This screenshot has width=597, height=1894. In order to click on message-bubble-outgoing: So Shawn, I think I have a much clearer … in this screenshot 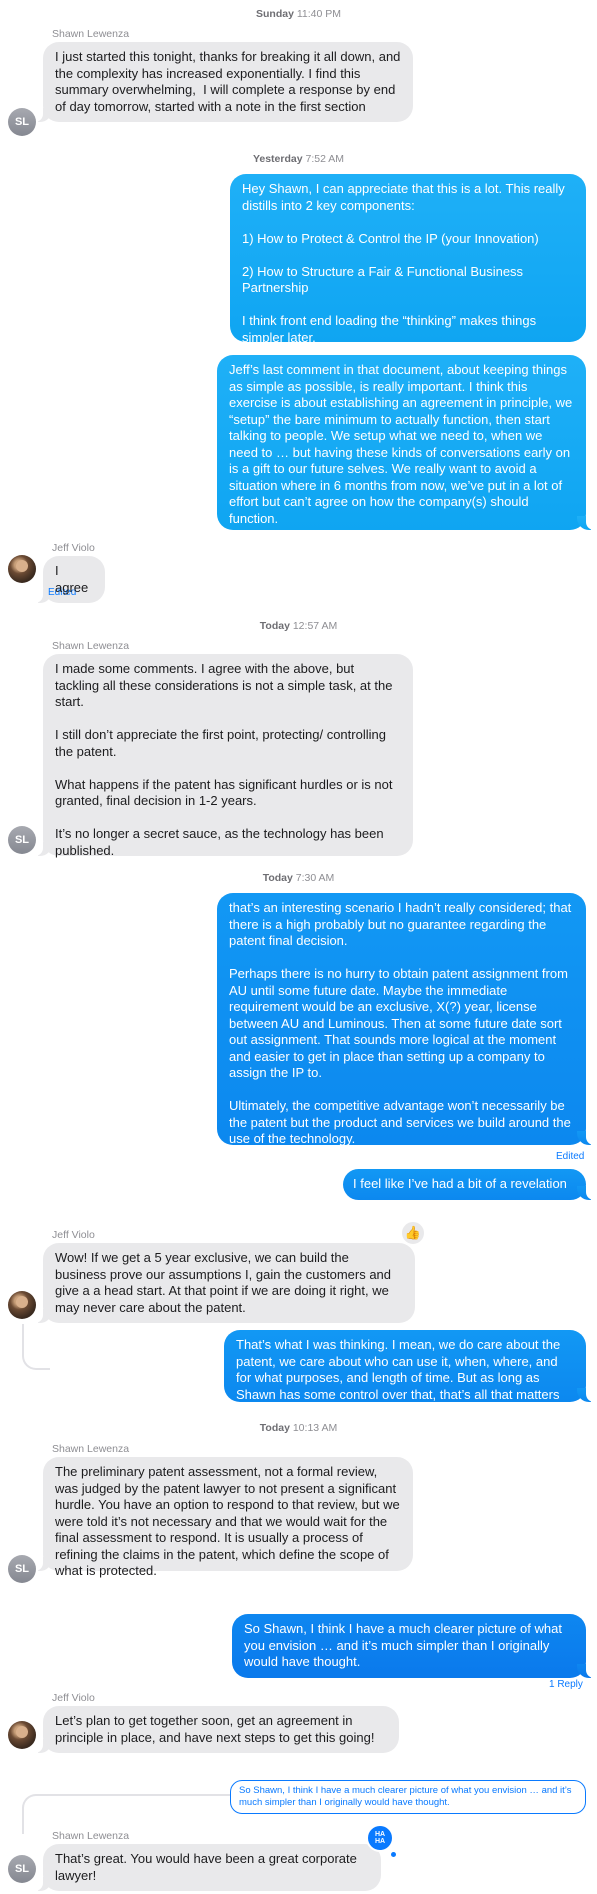, I will do `click(414, 1646)`.